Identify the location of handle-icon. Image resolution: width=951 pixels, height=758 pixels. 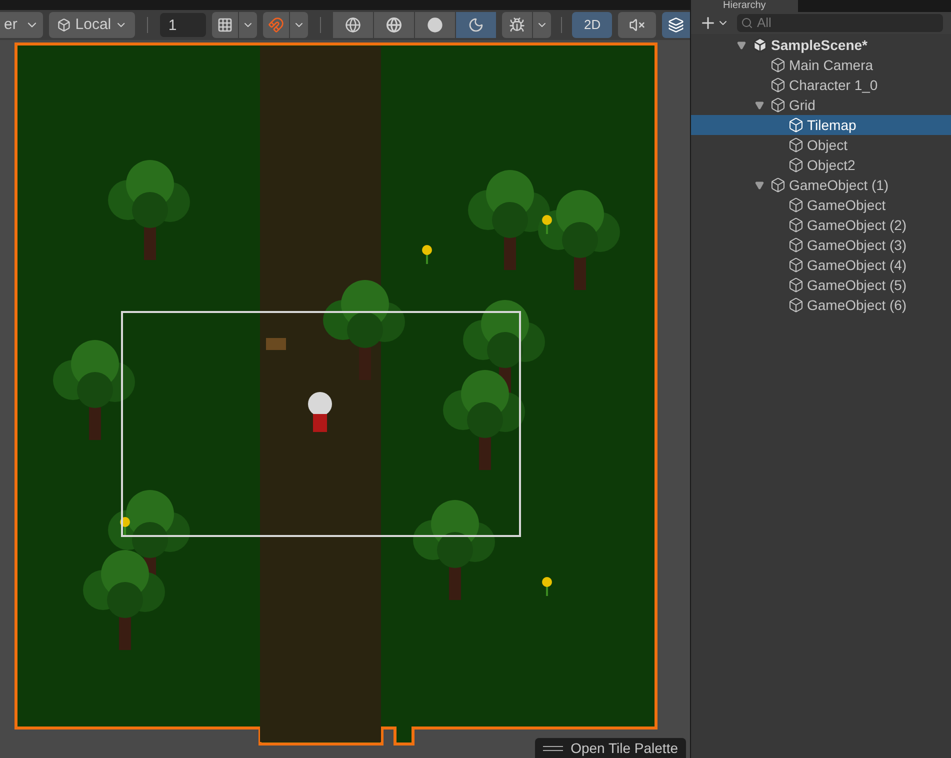
(552, 748).